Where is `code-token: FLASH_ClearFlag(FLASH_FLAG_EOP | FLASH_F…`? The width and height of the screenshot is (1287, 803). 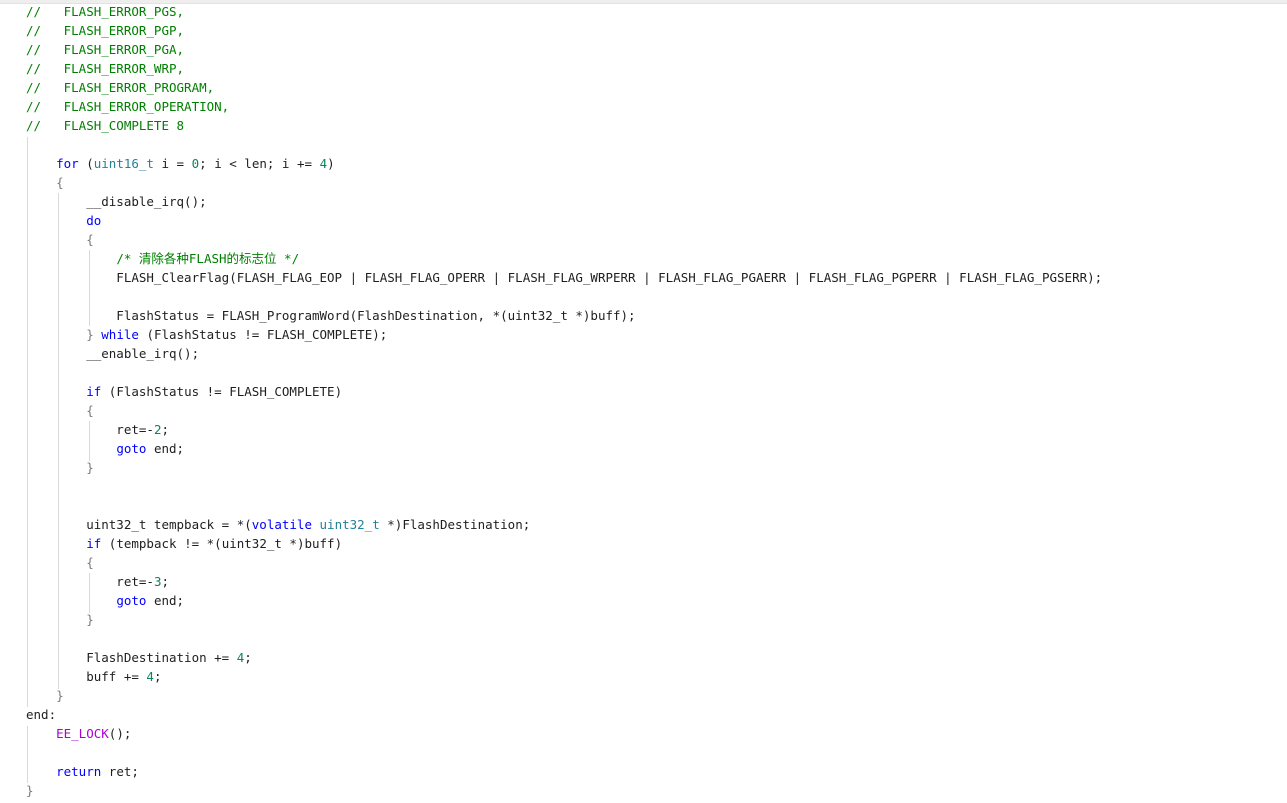
code-token: FLASH_ClearFlag(FLASH_FLAG_EOP | FLASH_F… is located at coordinates (564, 277).